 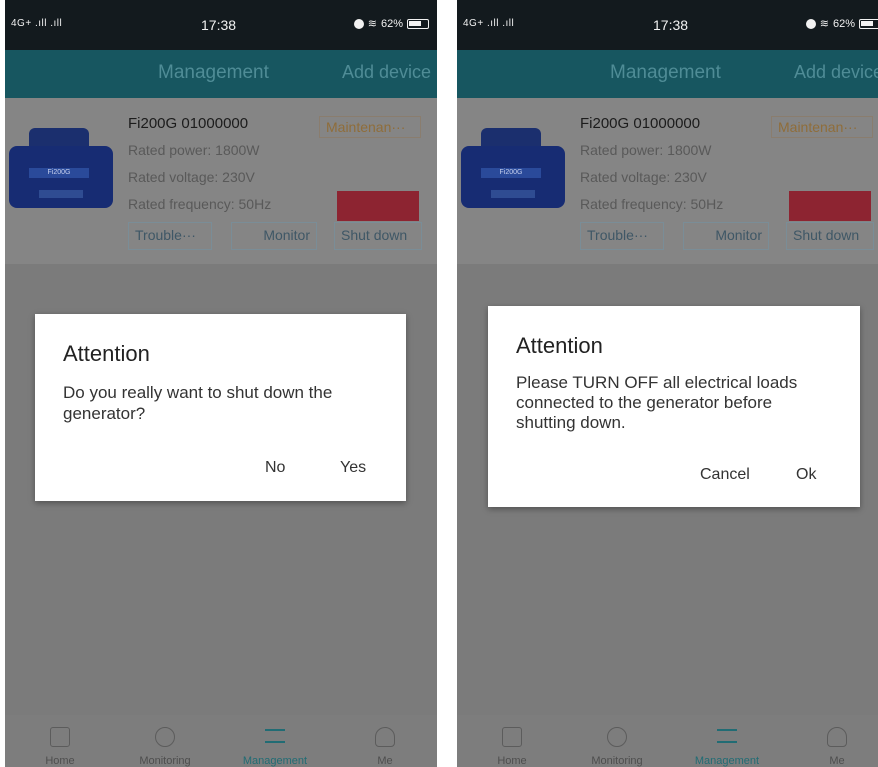 I want to click on ok-button: Ok, so click(x=806, y=475).